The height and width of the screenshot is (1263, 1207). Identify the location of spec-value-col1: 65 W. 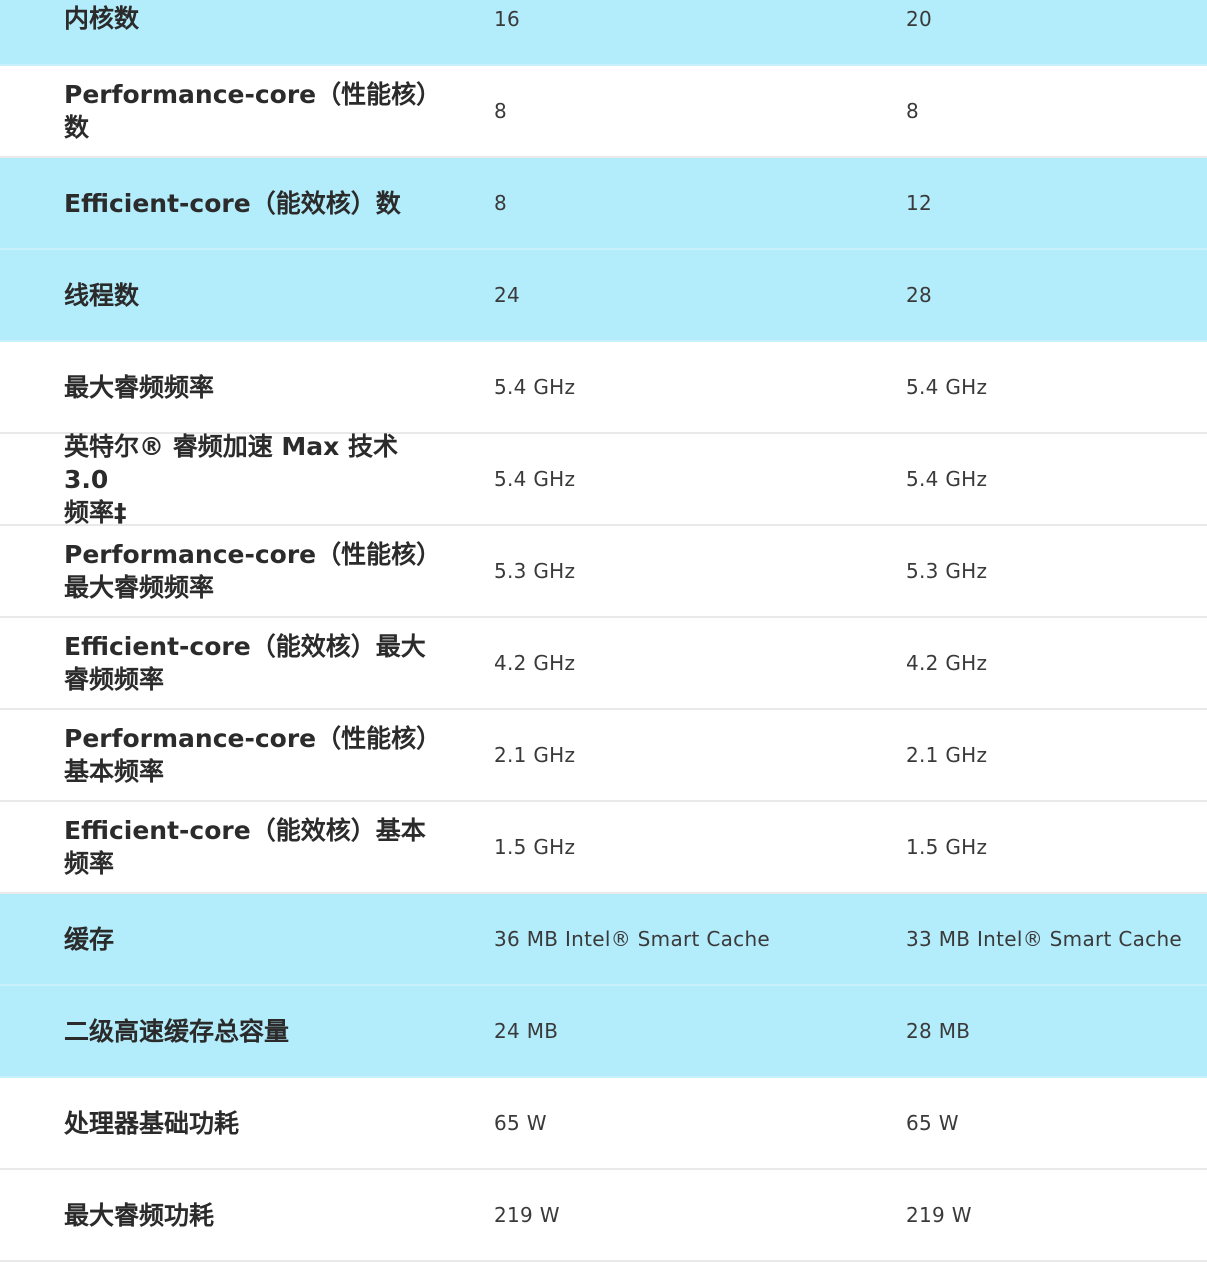
(520, 1123).